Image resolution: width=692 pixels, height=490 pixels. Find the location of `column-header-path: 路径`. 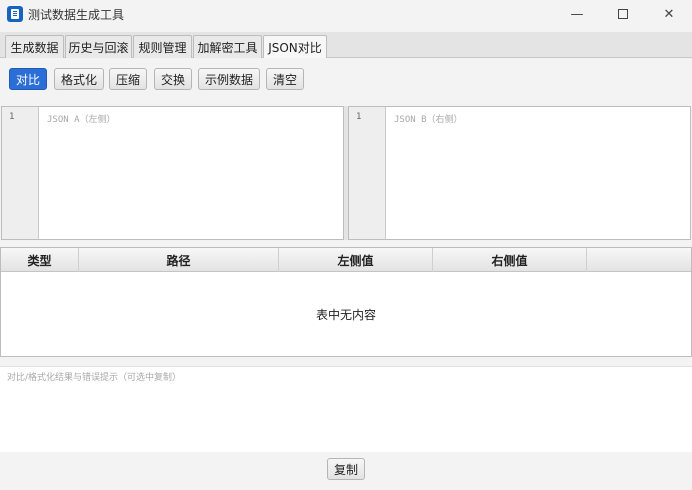

column-header-path: 路径 is located at coordinates (179, 260).